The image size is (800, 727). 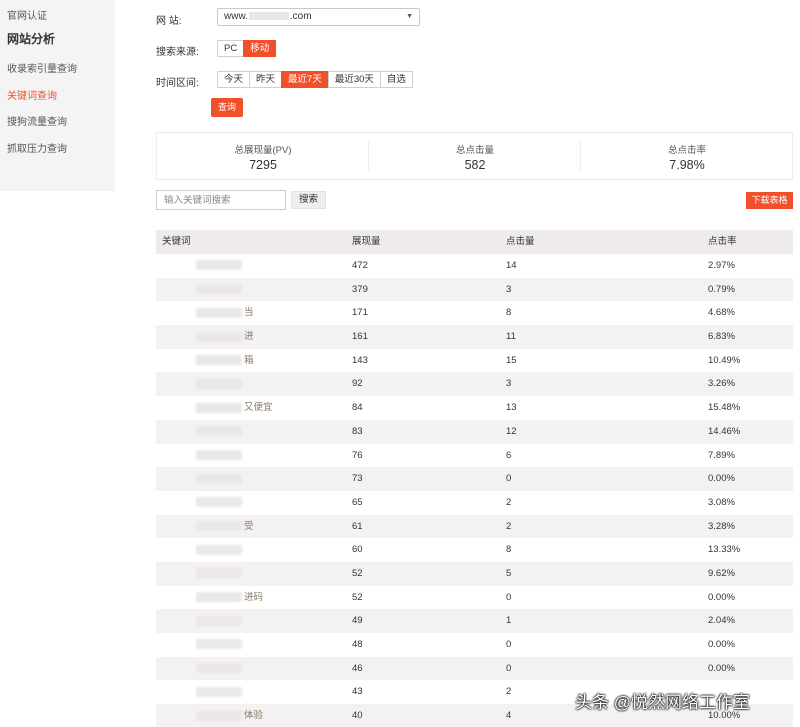 I want to click on keyword-cell: 受, so click(x=225, y=527).